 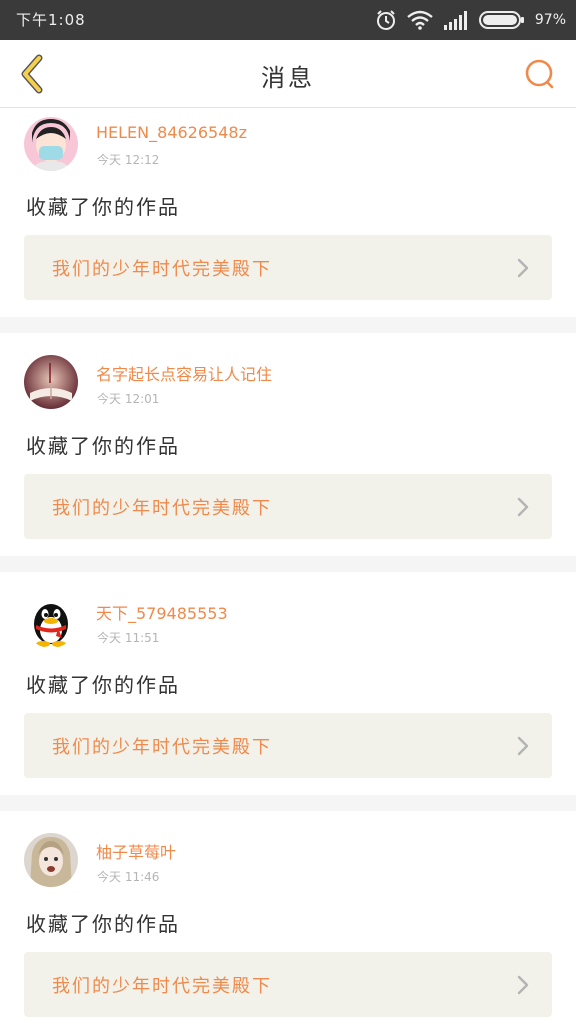 I want to click on status-bar: 下午1:08 97%, so click(x=288, y=20).